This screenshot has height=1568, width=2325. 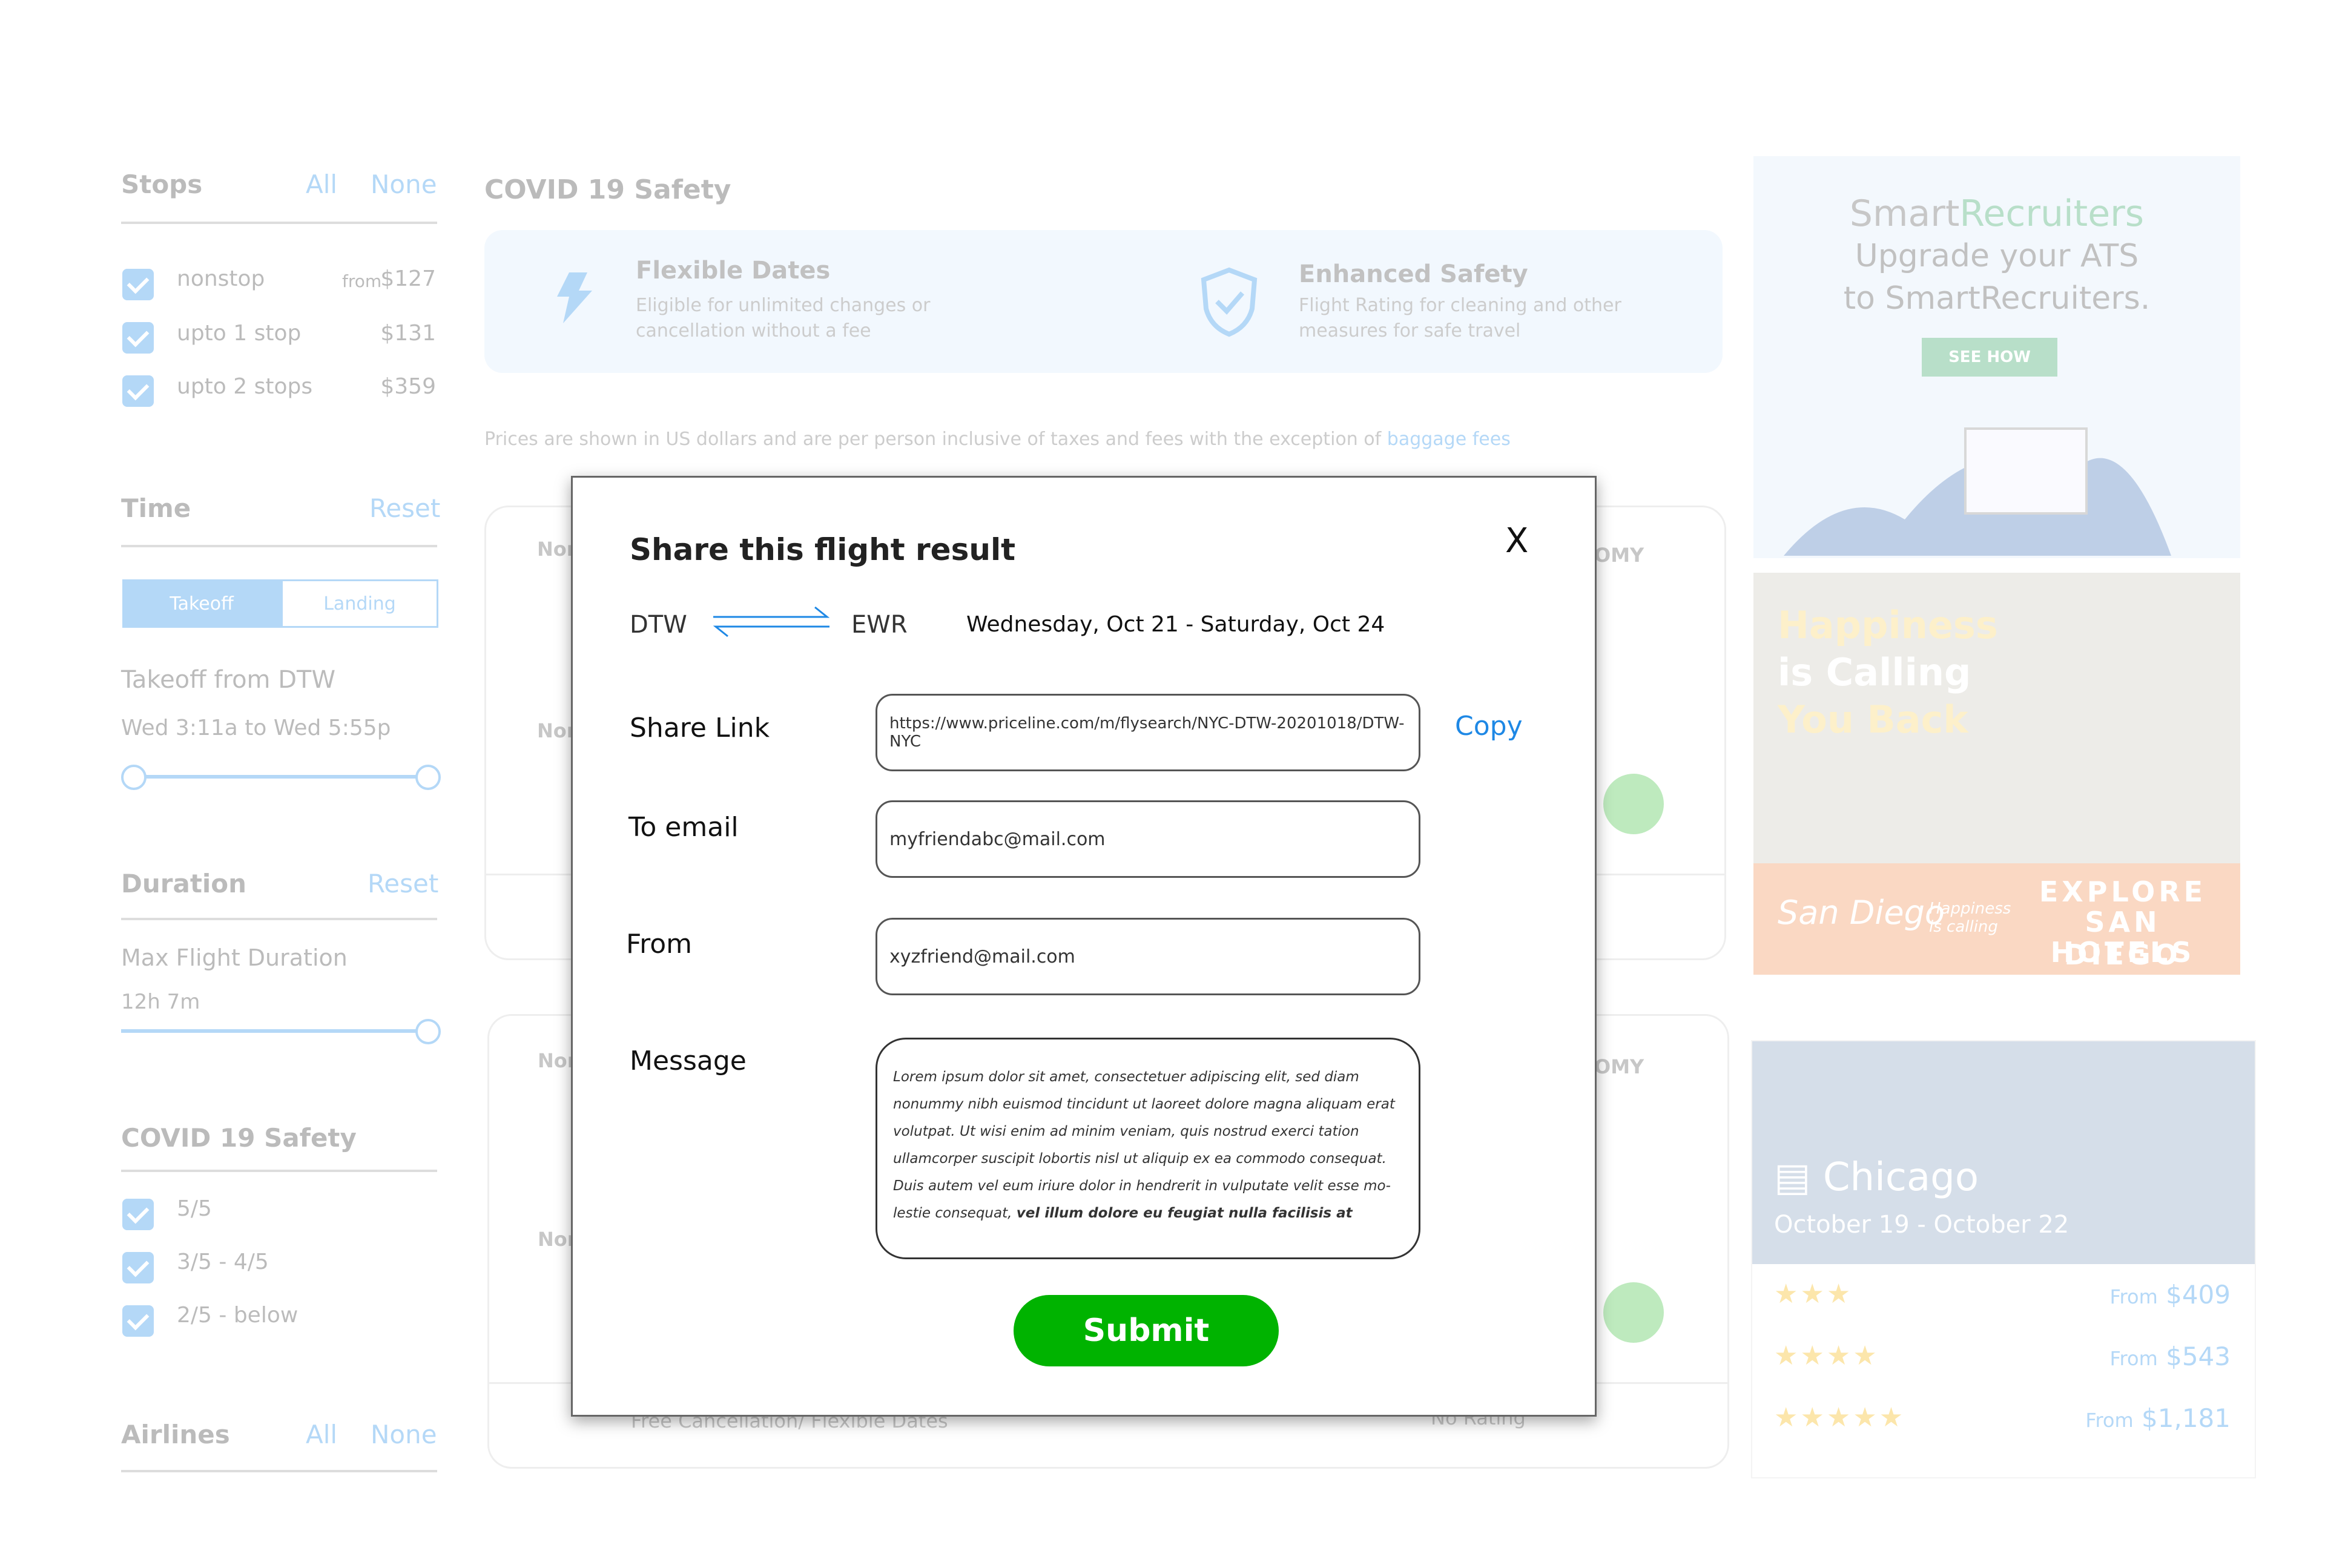 I want to click on stop-option-label: upto 1 stop, so click(x=239, y=333).